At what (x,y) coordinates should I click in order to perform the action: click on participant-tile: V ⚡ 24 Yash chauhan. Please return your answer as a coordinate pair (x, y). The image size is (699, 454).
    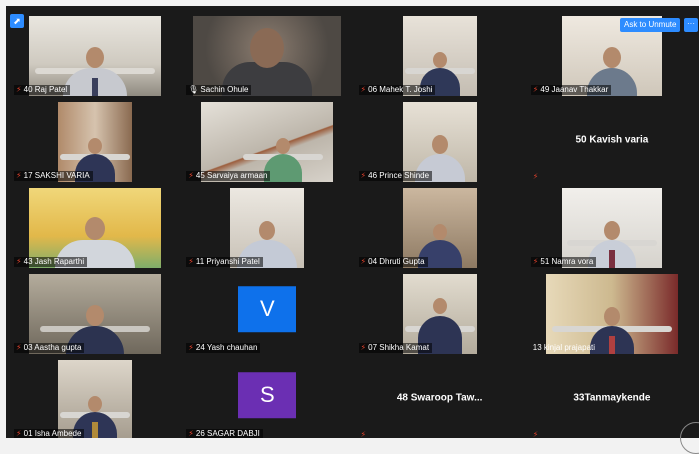
    Looking at the image, I should click on (267, 312).